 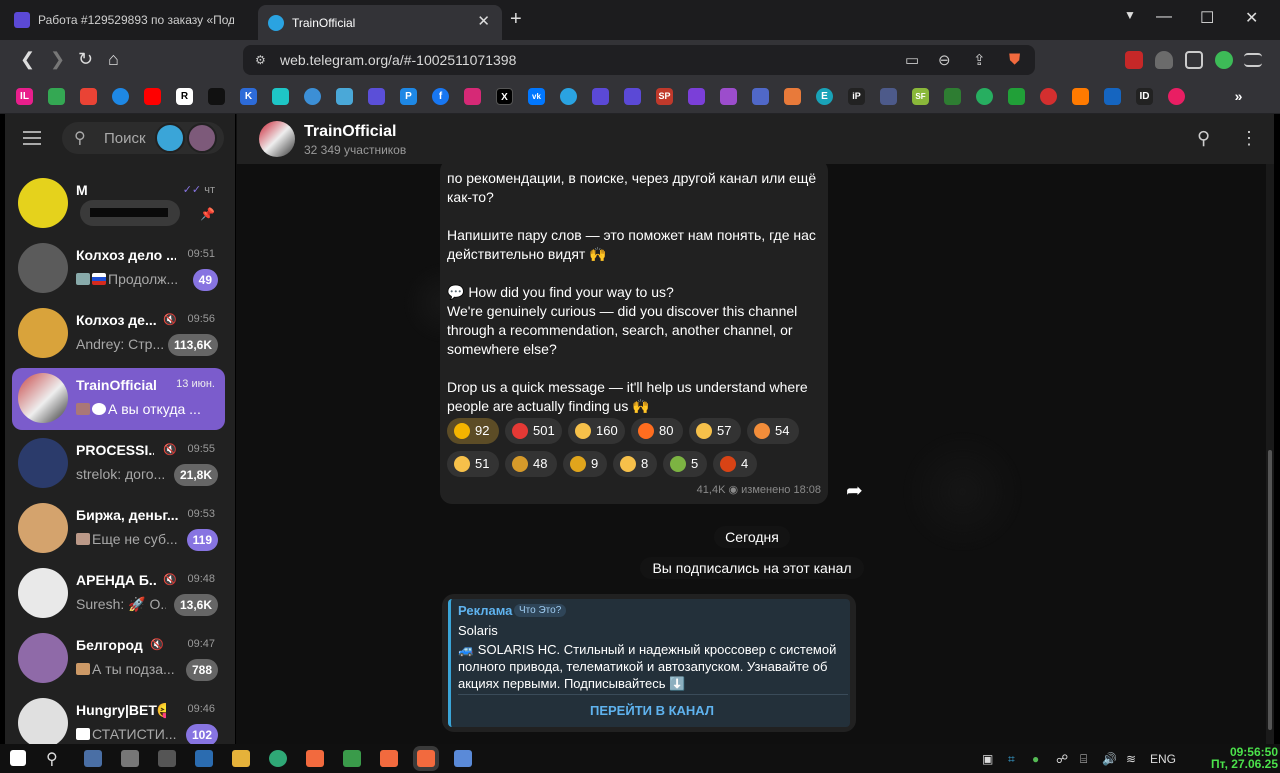 What do you see at coordinates (472, 96) in the screenshot?
I see `bookmark-instagram-icon` at bounding box center [472, 96].